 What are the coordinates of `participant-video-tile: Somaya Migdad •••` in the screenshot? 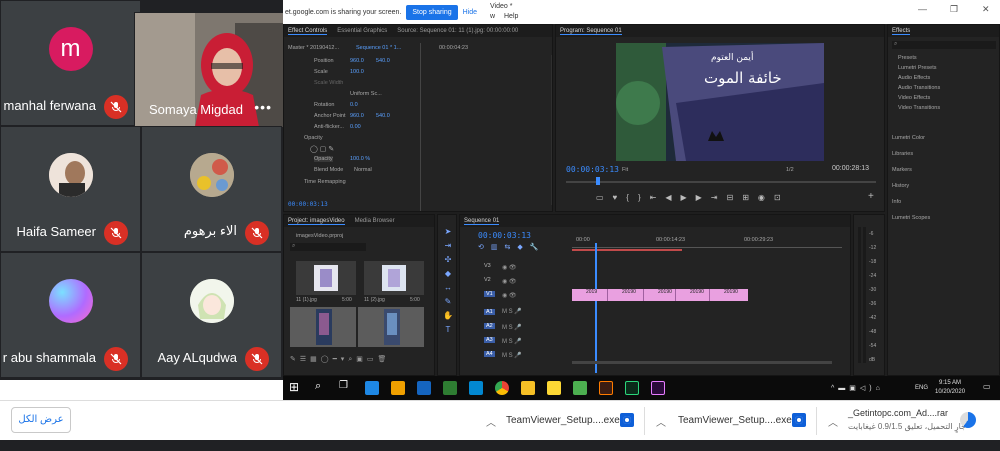 It's located at (209, 69).